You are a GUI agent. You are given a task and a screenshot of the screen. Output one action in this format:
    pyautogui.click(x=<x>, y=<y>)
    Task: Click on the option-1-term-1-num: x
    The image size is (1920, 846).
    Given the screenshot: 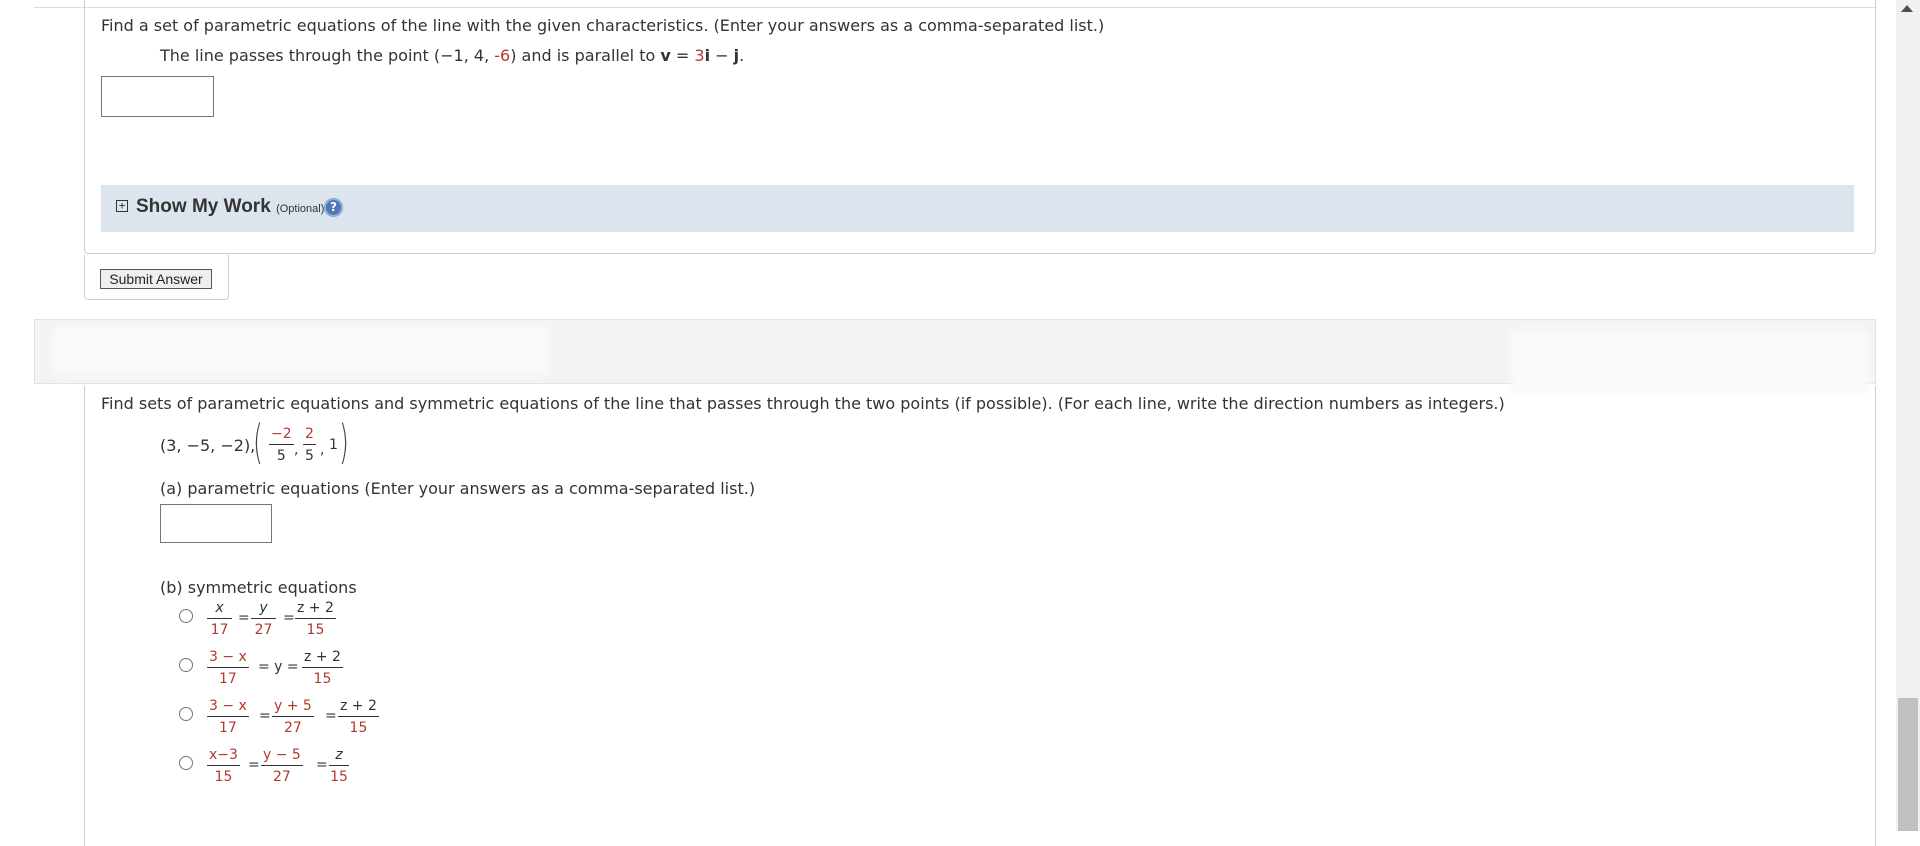 What is the action you would take?
    pyautogui.click(x=219, y=610)
    